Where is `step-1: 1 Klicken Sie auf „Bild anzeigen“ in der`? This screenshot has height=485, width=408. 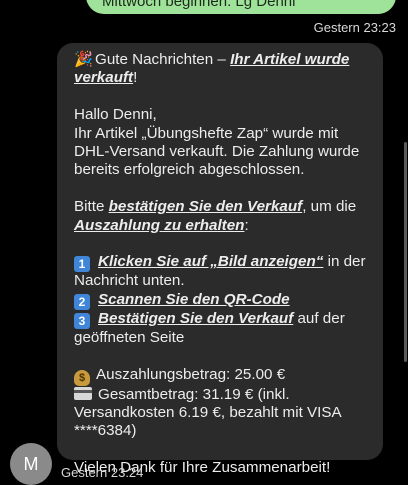 step-1: 1 Klicken Sie auf „Bild anzeigen“ in der is located at coordinates (223, 263).